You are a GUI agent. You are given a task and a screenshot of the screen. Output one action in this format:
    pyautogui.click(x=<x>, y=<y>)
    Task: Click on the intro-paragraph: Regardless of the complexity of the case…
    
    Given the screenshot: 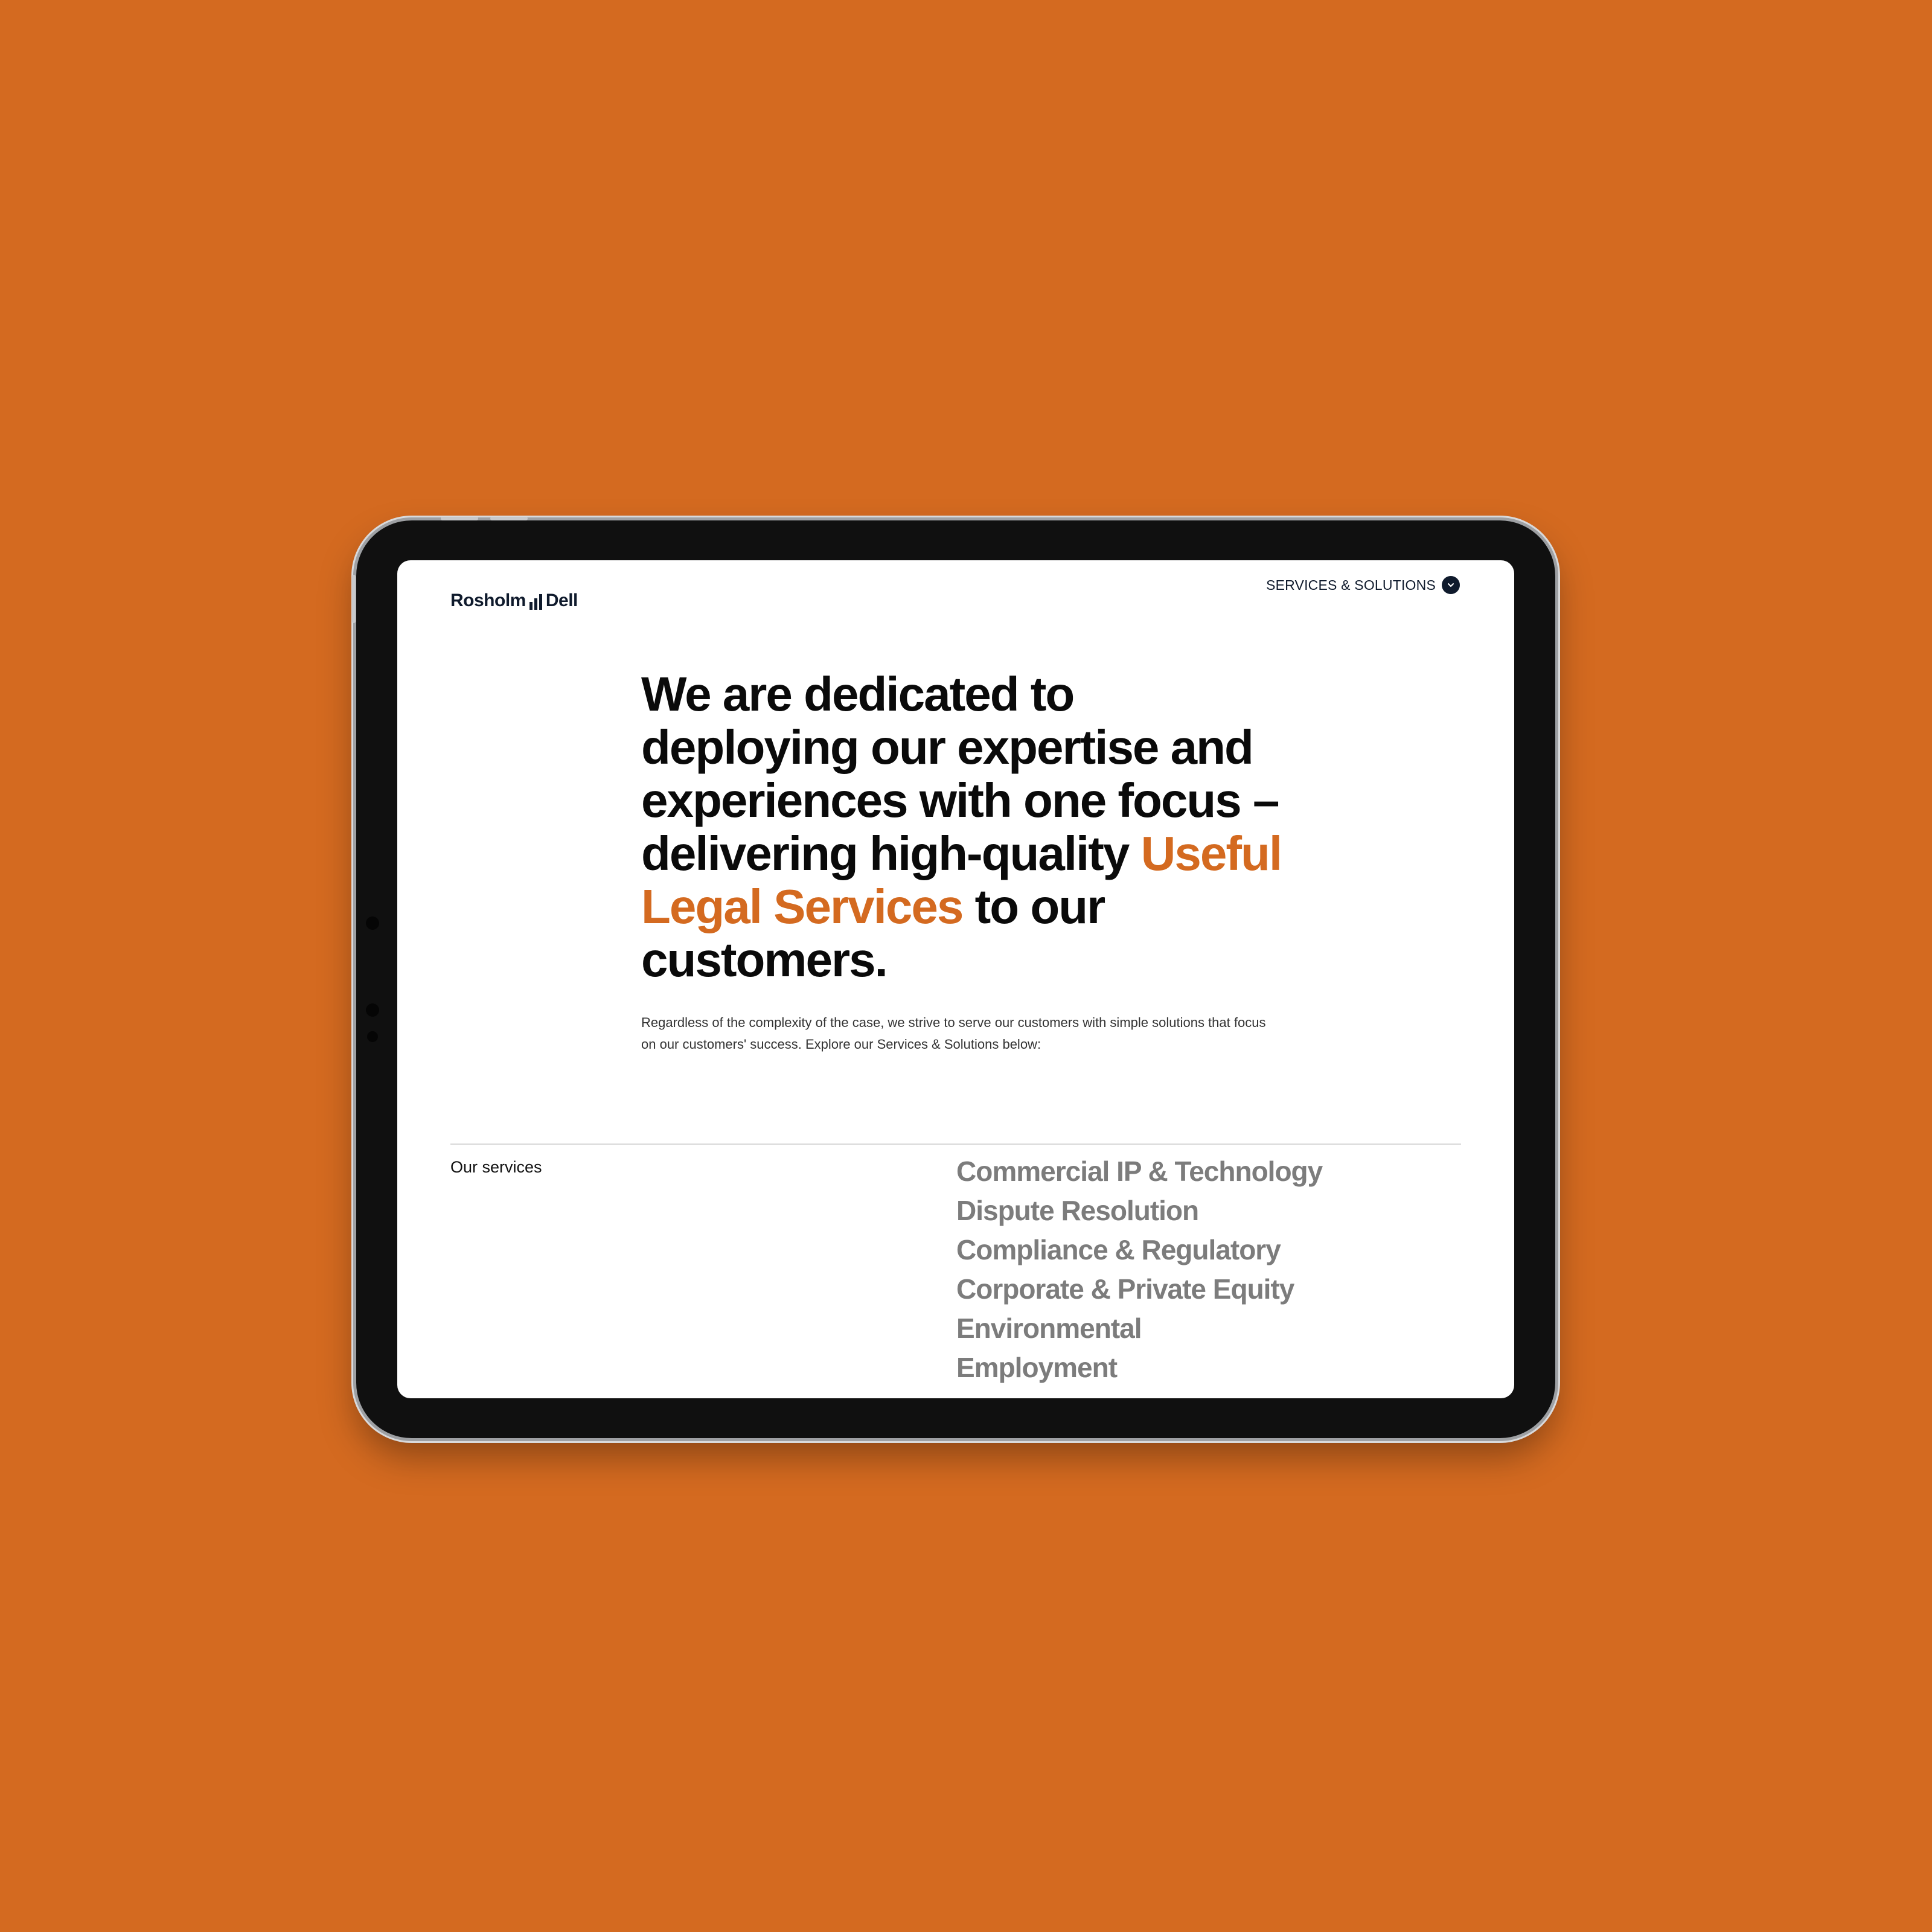 What is the action you would take?
    pyautogui.click(x=954, y=1034)
    